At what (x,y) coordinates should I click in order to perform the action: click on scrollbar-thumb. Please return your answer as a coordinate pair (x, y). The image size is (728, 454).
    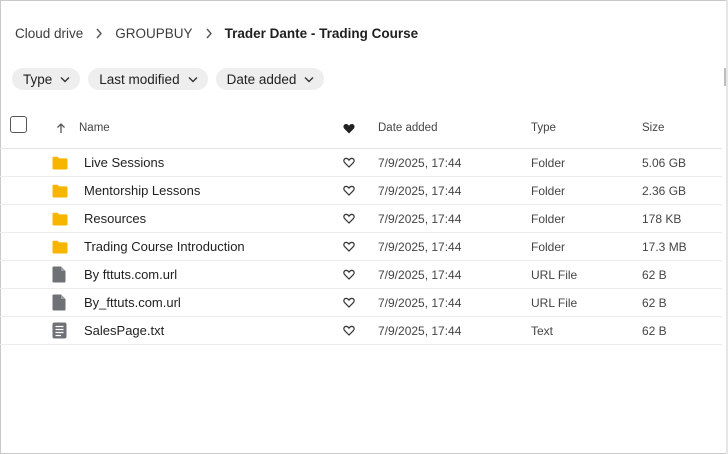
    Looking at the image, I should click on (725, 77).